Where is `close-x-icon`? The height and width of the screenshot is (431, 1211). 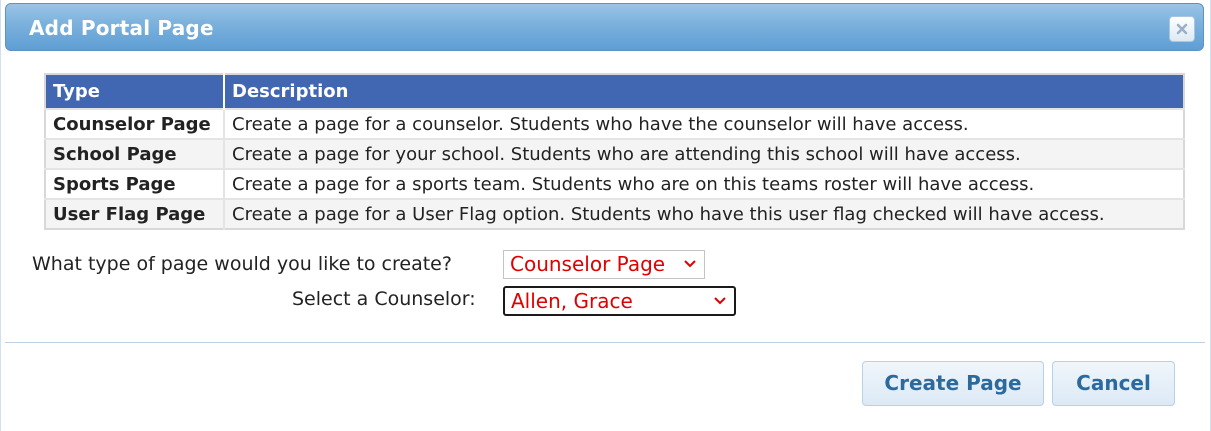
close-x-icon is located at coordinates (1182, 29).